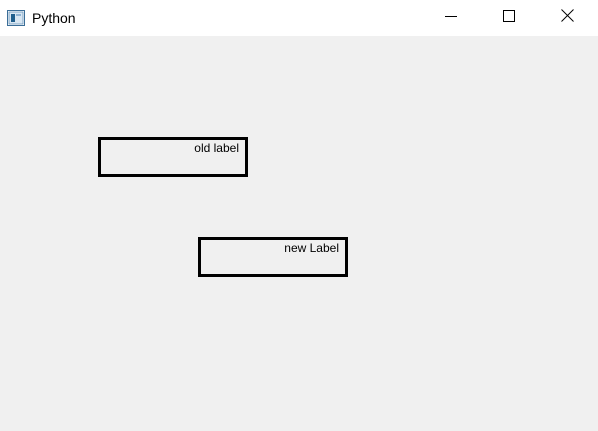  I want to click on title-bar: Python, so click(299, 18).